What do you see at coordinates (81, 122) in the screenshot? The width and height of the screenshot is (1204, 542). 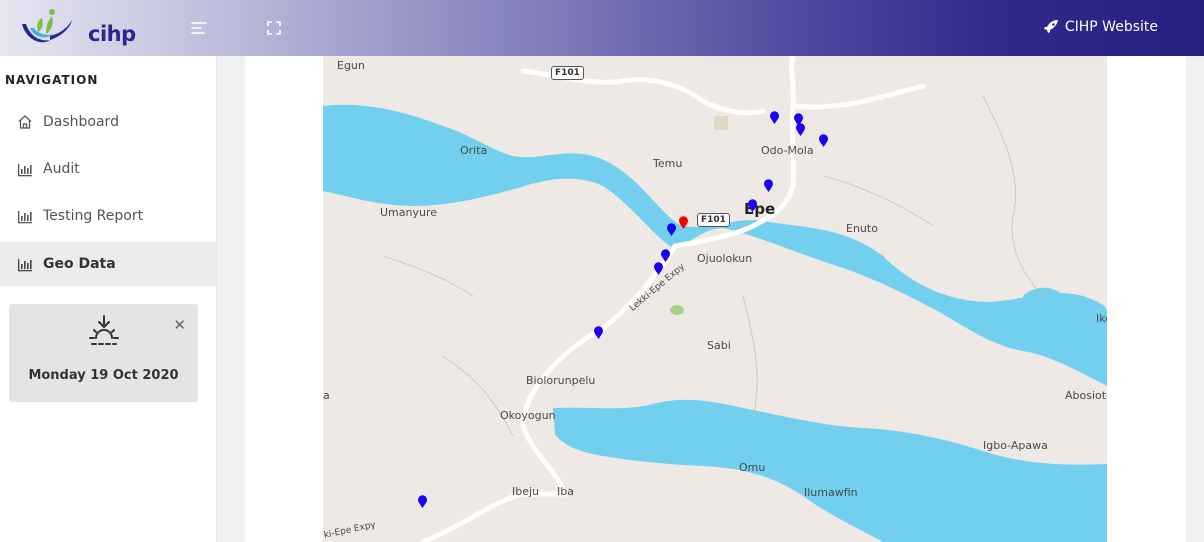 I see `sidebar-item-label: Dashboard` at bounding box center [81, 122].